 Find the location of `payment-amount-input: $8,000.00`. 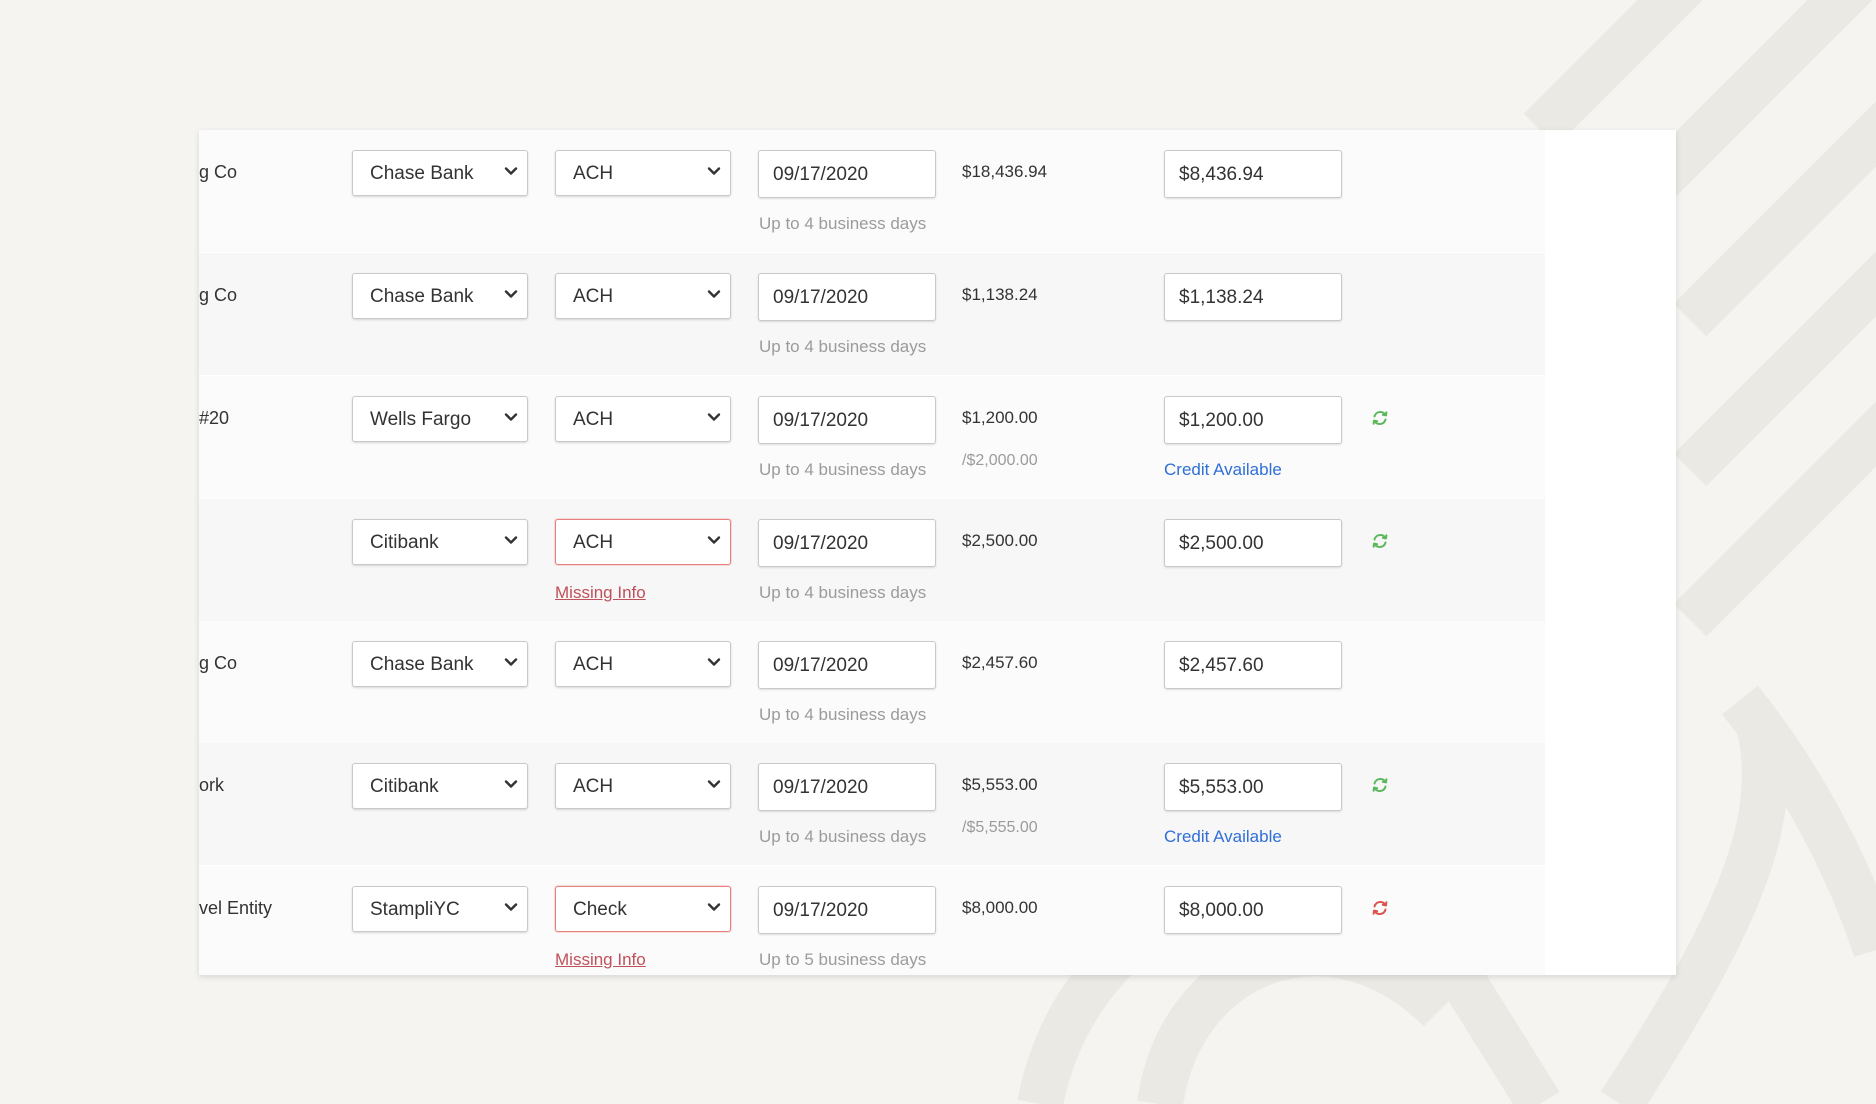

payment-amount-input: $8,000.00 is located at coordinates (1253, 910).